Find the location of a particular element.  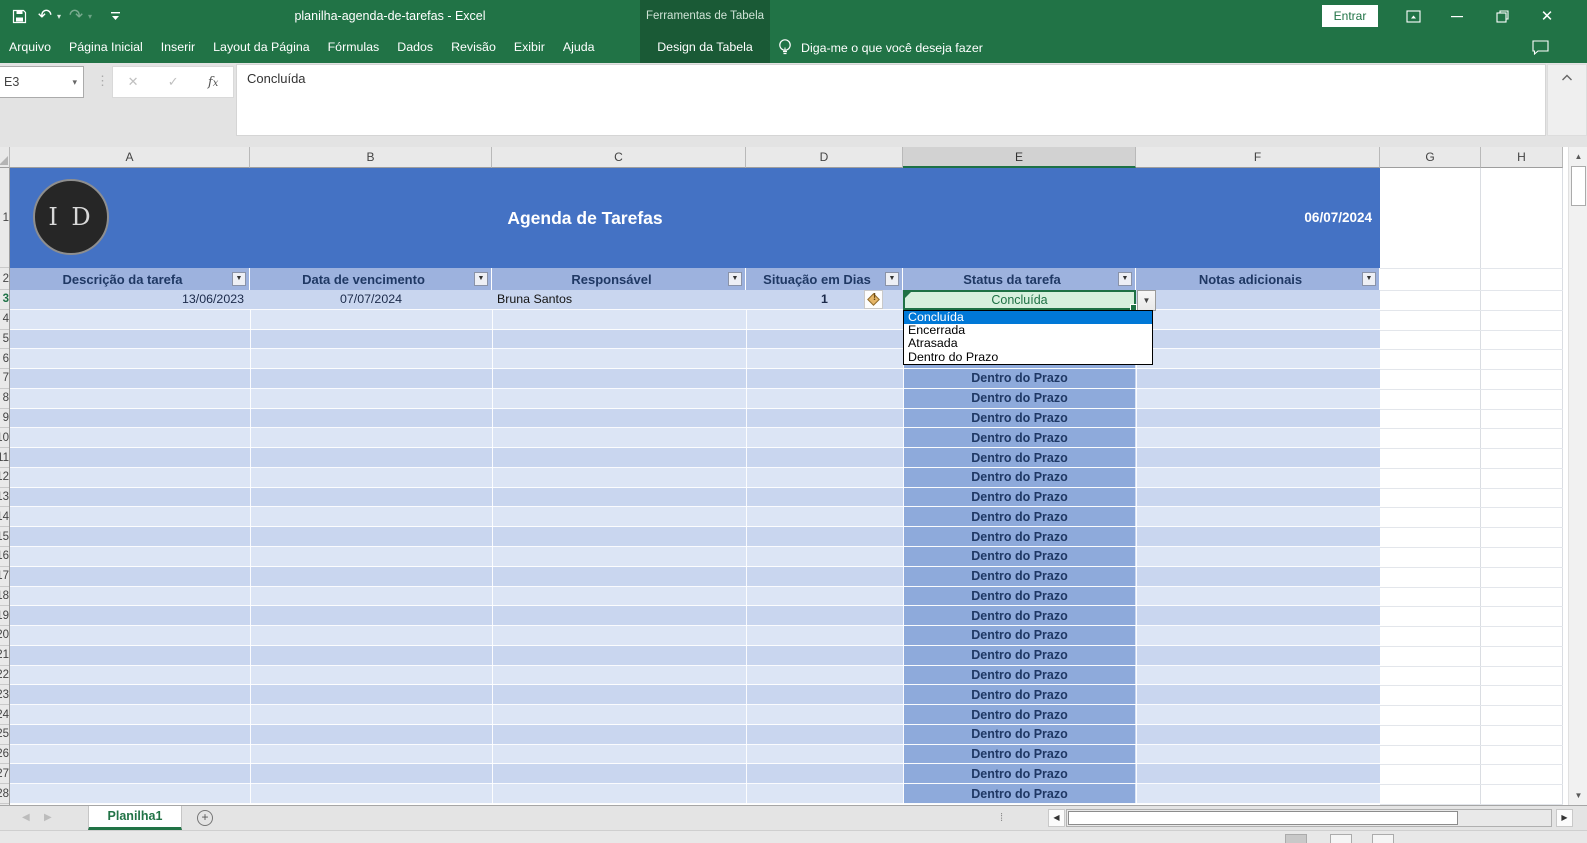

name-box-caret-icon: ▾ is located at coordinates (74, 82).